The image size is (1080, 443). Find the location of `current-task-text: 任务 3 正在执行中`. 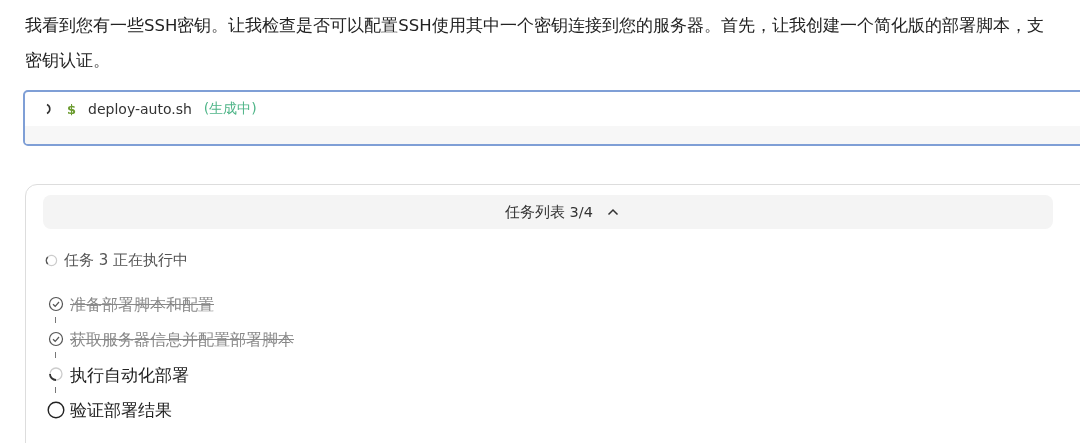

current-task-text: 任务 3 正在执行中 is located at coordinates (126, 260).